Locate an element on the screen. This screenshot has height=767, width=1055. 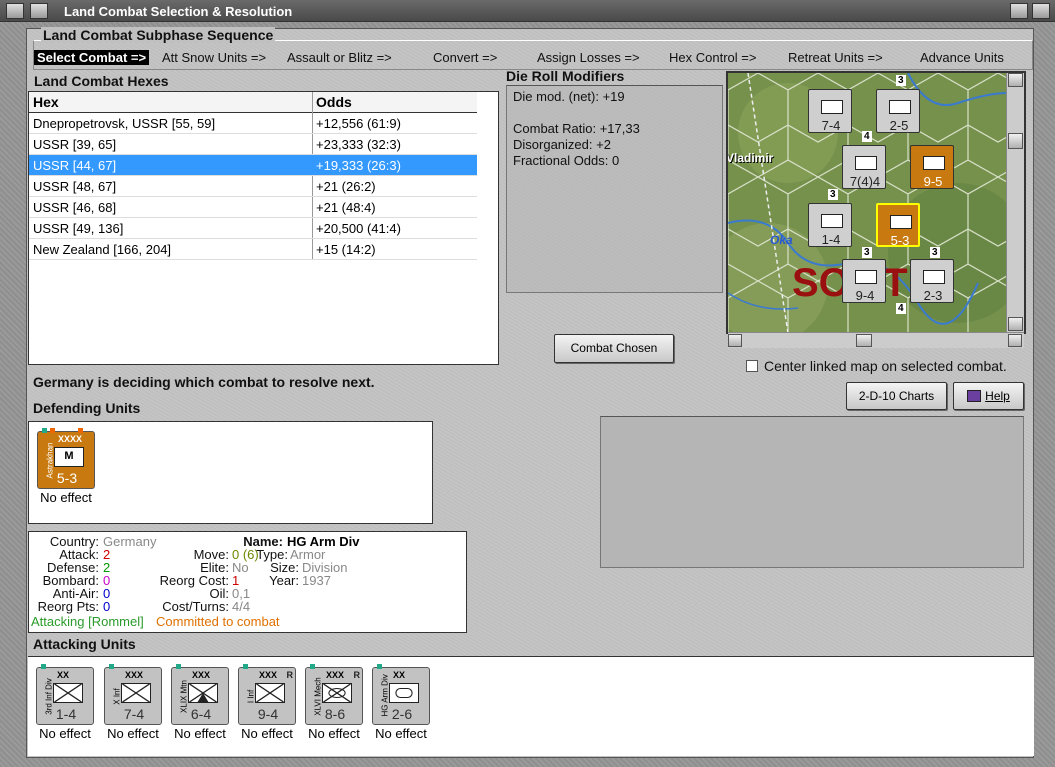
drm-disorganized: Disorganized: +2 is located at coordinates (562, 144).